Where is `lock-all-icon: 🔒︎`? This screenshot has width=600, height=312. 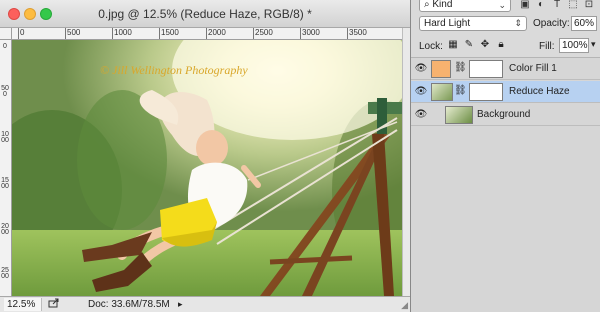
lock-all-icon: 🔒︎ is located at coordinates (501, 45).